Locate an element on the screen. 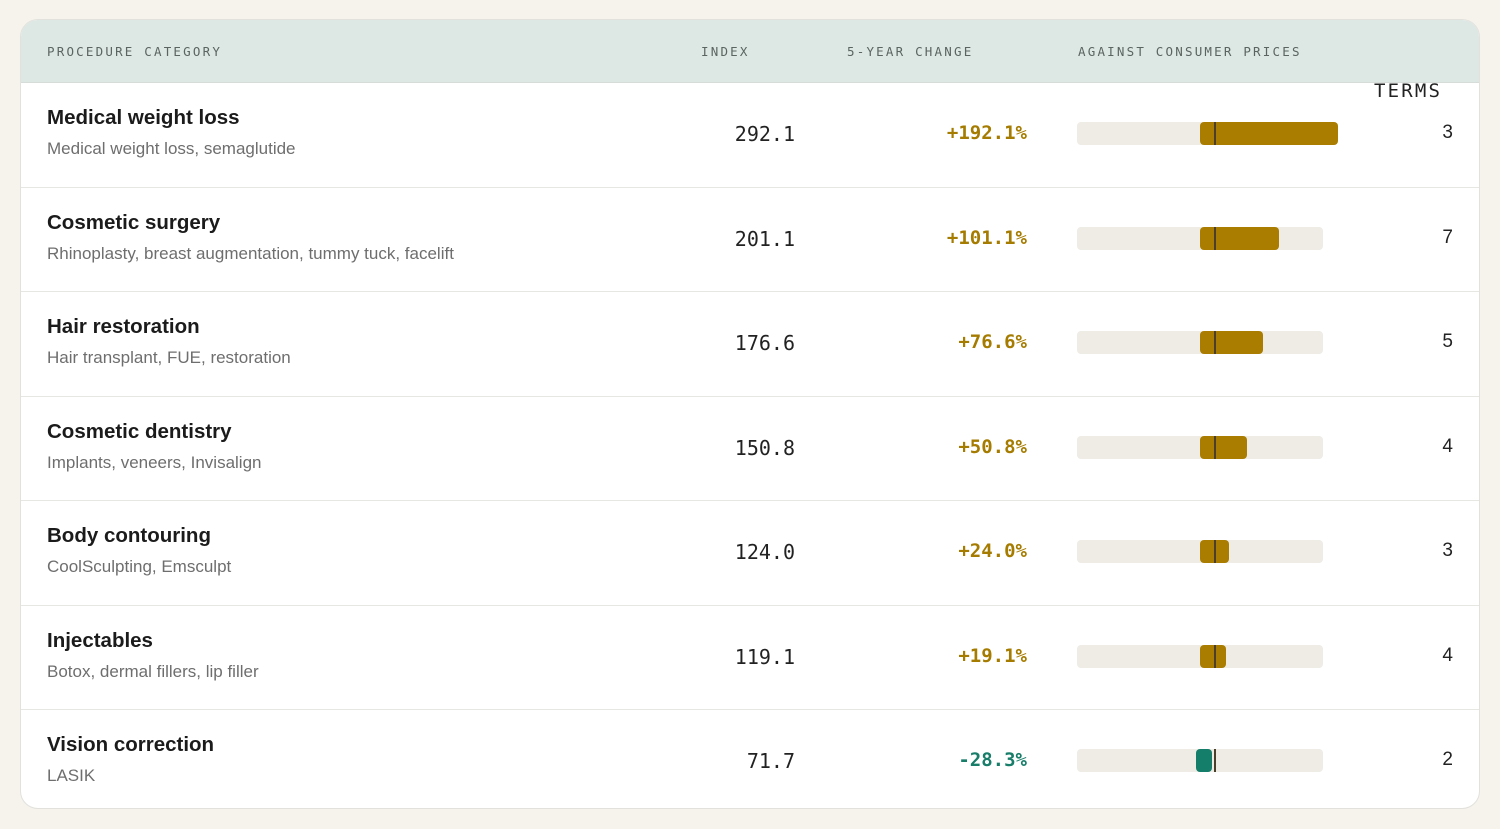  category-terms-list: Implants, veneers, Invisalign is located at coordinates (154, 462).